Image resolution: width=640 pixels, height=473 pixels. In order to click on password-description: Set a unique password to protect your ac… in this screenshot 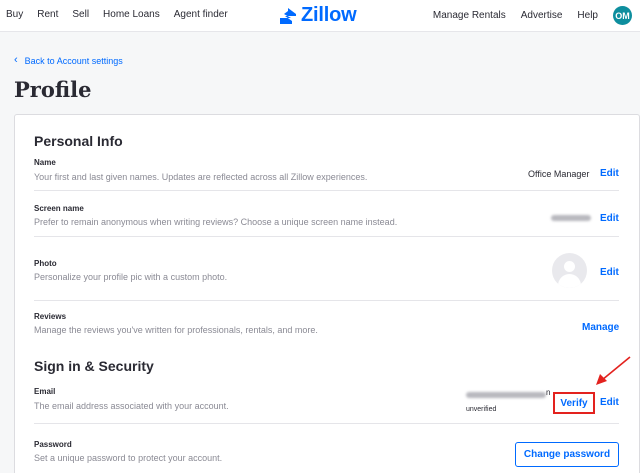, I will do `click(128, 458)`.